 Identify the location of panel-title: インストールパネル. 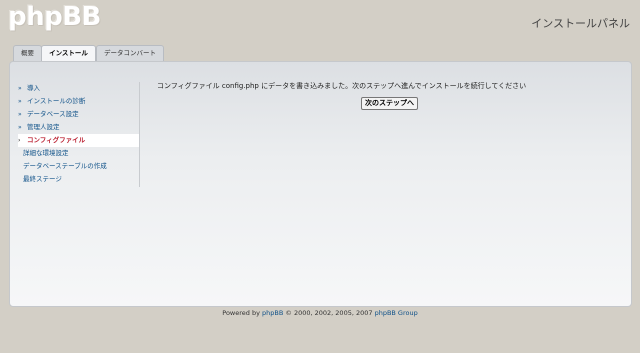
(580, 23).